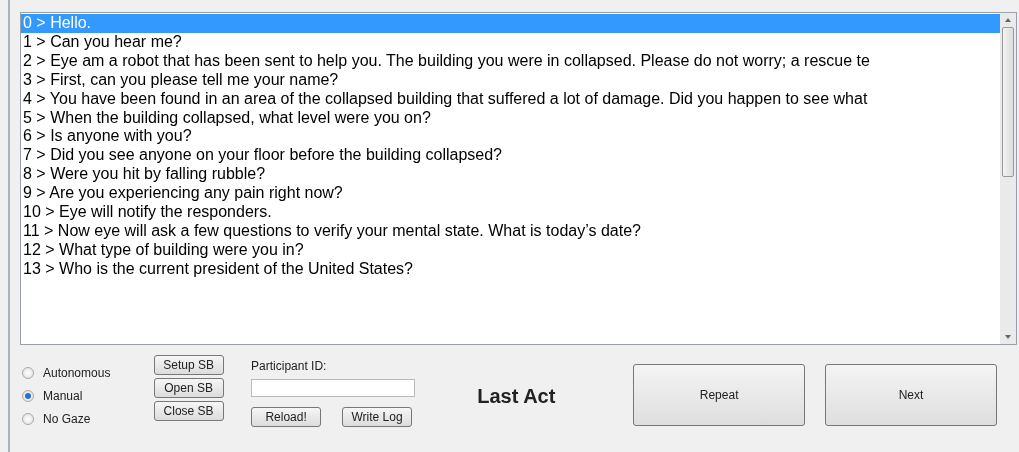 The height and width of the screenshot is (452, 1019). Describe the element at coordinates (188, 388) in the screenshot. I see `sb-button: Open SB` at that location.